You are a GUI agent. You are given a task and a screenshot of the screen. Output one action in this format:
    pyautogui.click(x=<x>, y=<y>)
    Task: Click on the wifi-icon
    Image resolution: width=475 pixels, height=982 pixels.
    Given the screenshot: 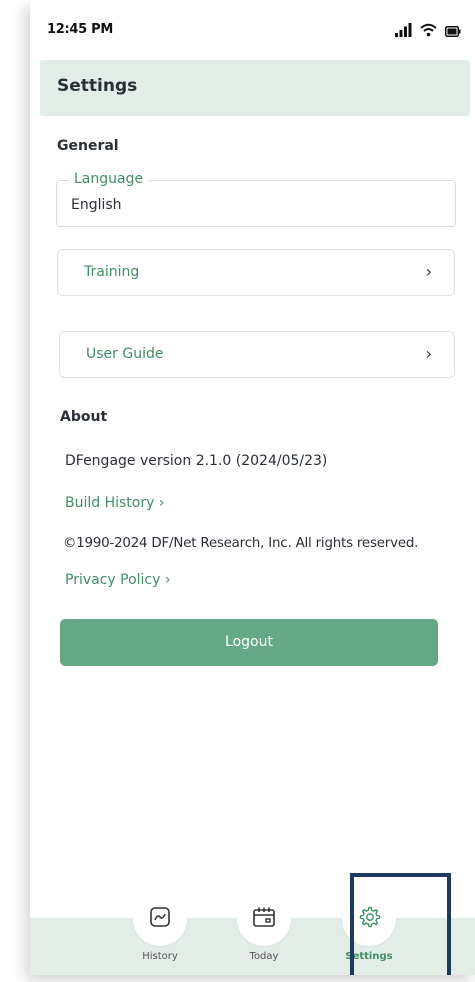 What is the action you would take?
    pyautogui.click(x=428, y=31)
    